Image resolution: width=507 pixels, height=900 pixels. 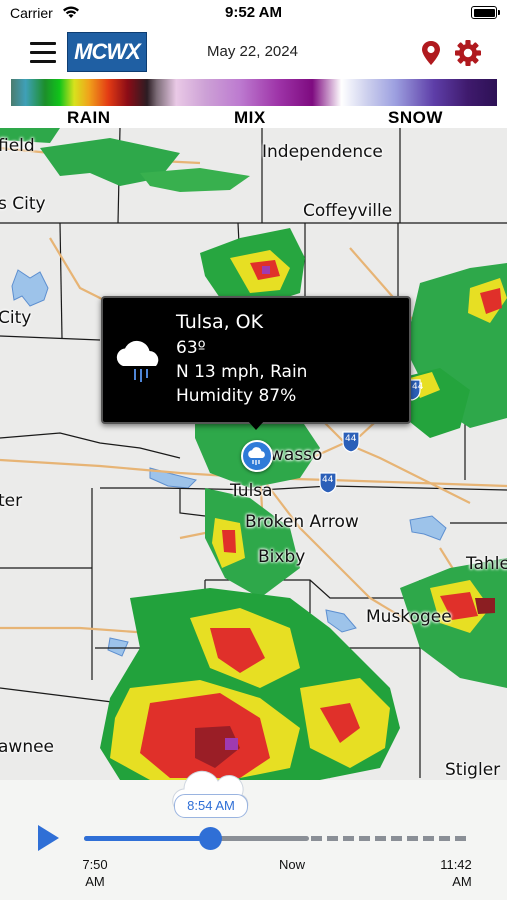 I want to click on city-label: s City, so click(x=23, y=204).